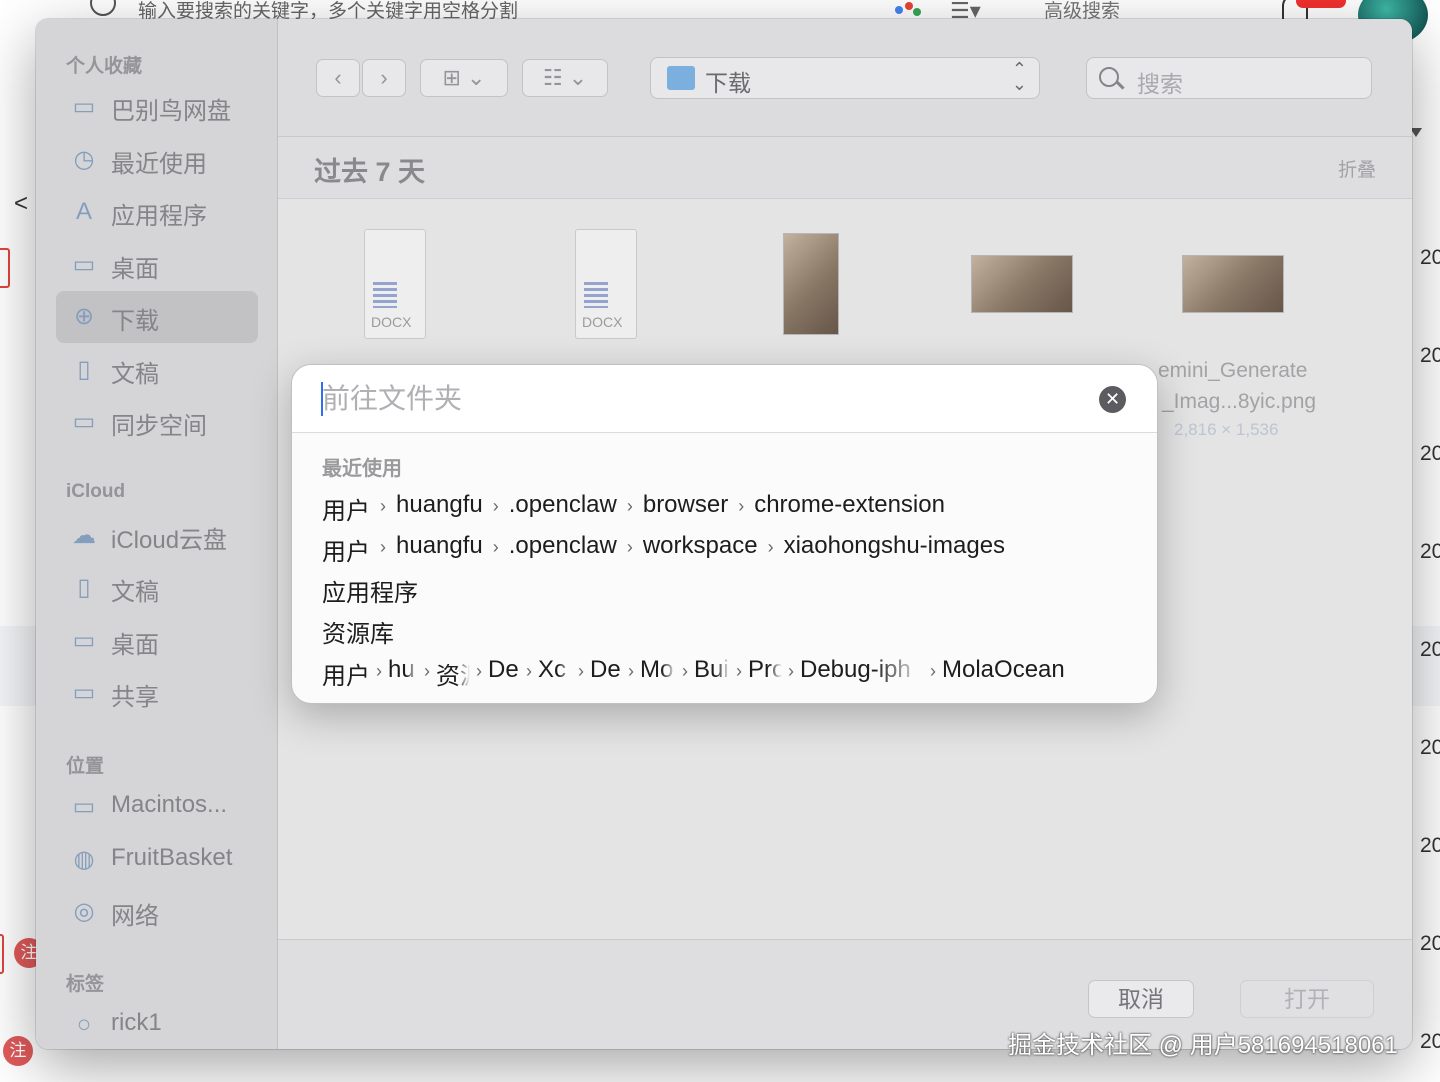 Image resolution: width=1440 pixels, height=1082 pixels. Describe the element at coordinates (552, 669) in the screenshot. I see `path-segment: Xc` at that location.